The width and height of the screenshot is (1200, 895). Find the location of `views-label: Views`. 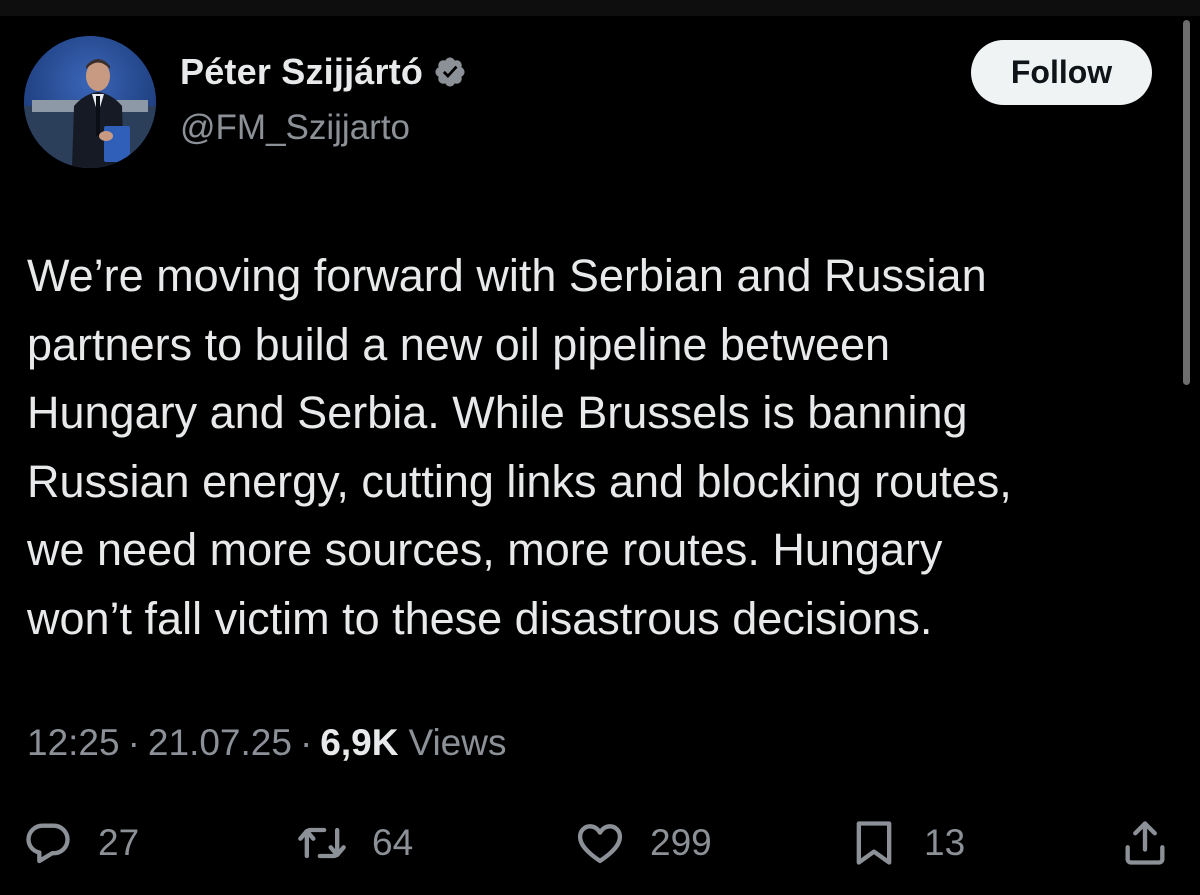

views-label: Views is located at coordinates (457, 742).